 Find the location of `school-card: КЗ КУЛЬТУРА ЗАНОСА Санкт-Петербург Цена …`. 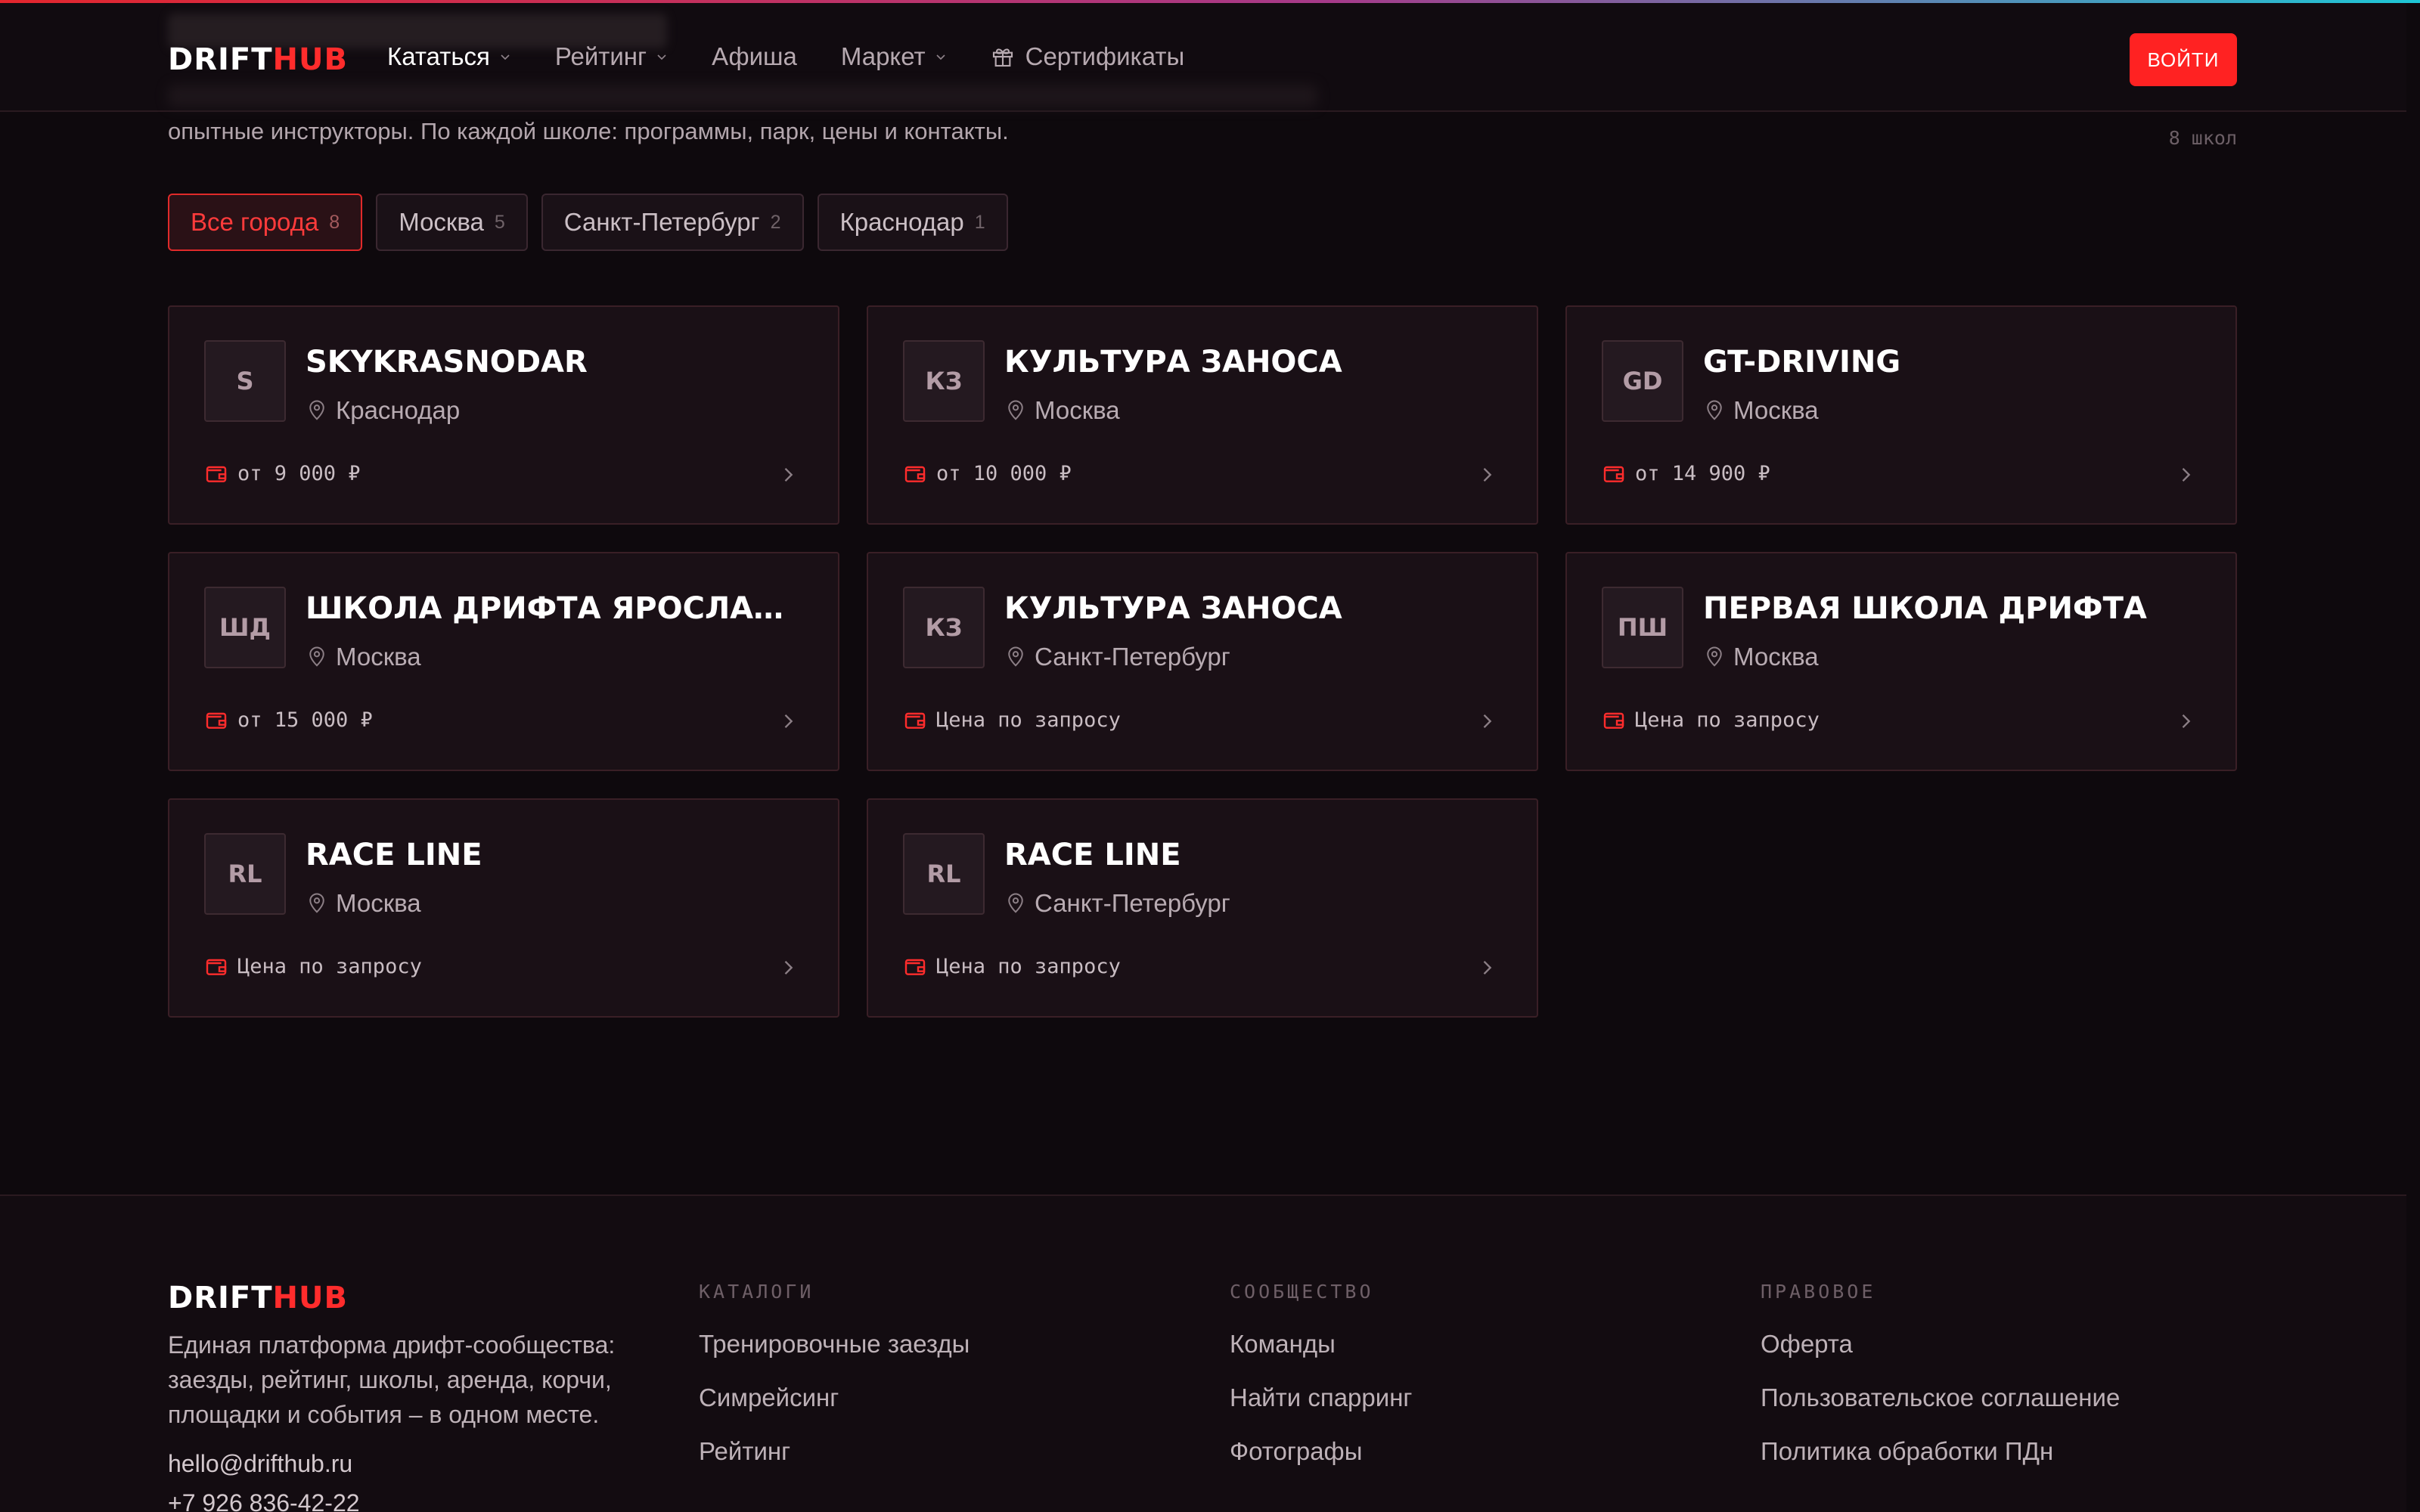

school-card: КЗ КУЛЬТУРА ЗАНОСА Санкт-Петербург Цена … is located at coordinates (1202, 661).